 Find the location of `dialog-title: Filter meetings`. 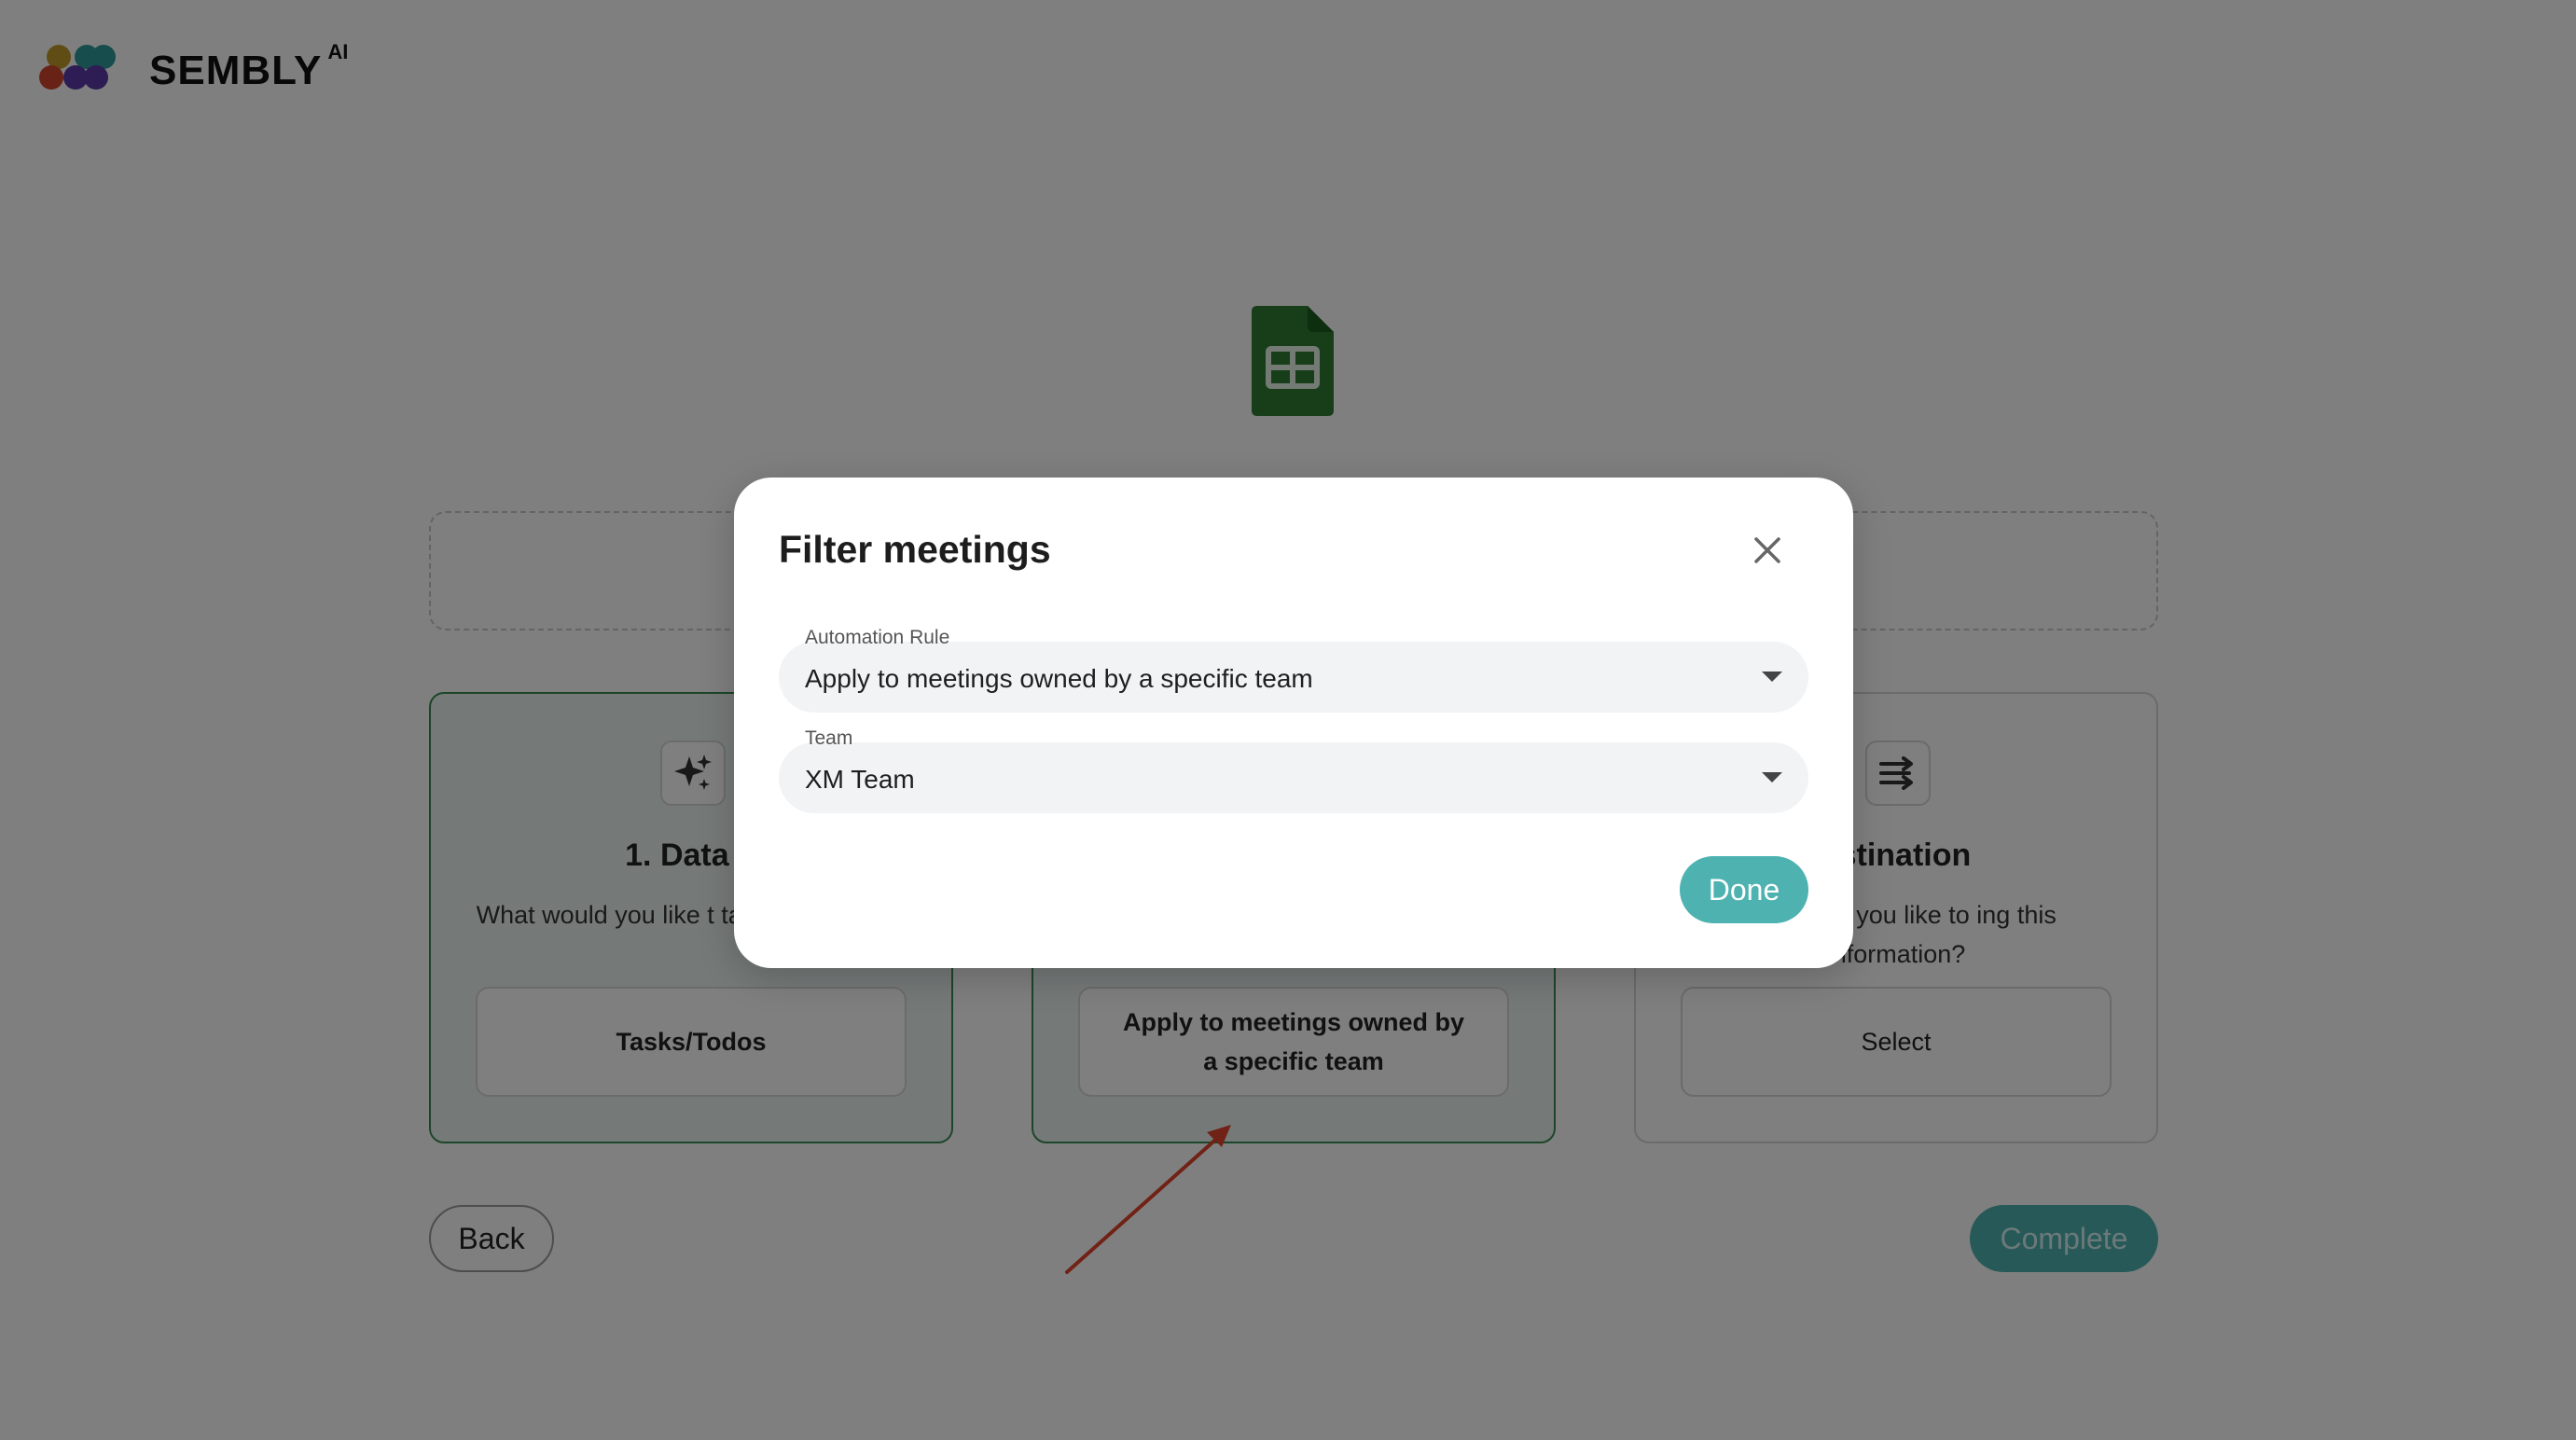

dialog-title: Filter meetings is located at coordinates (915, 549).